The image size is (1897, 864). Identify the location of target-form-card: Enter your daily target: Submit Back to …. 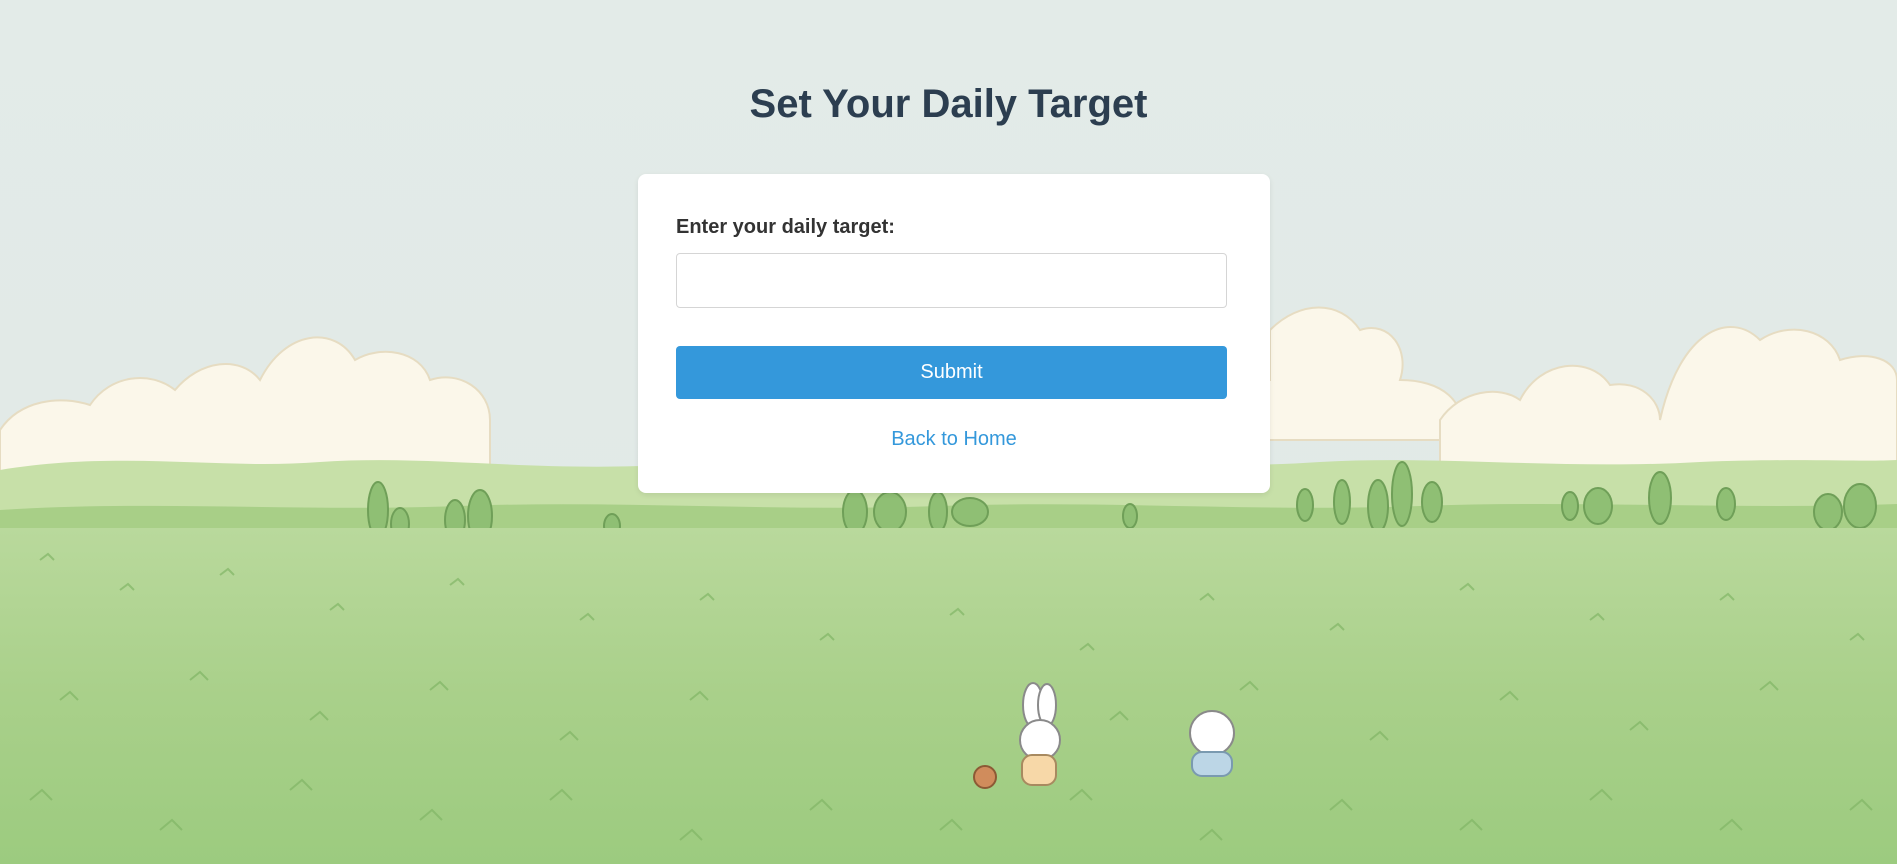
(954, 333).